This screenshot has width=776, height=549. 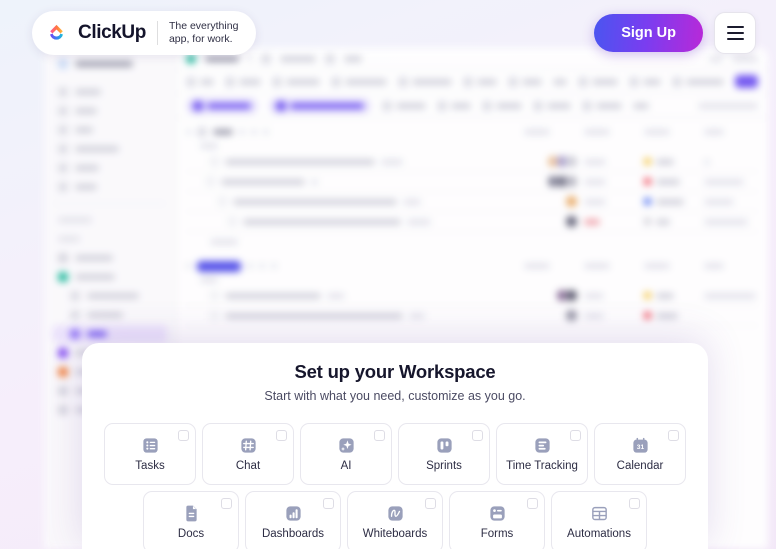 What do you see at coordinates (599, 513) in the screenshot?
I see `table-grid-icon` at bounding box center [599, 513].